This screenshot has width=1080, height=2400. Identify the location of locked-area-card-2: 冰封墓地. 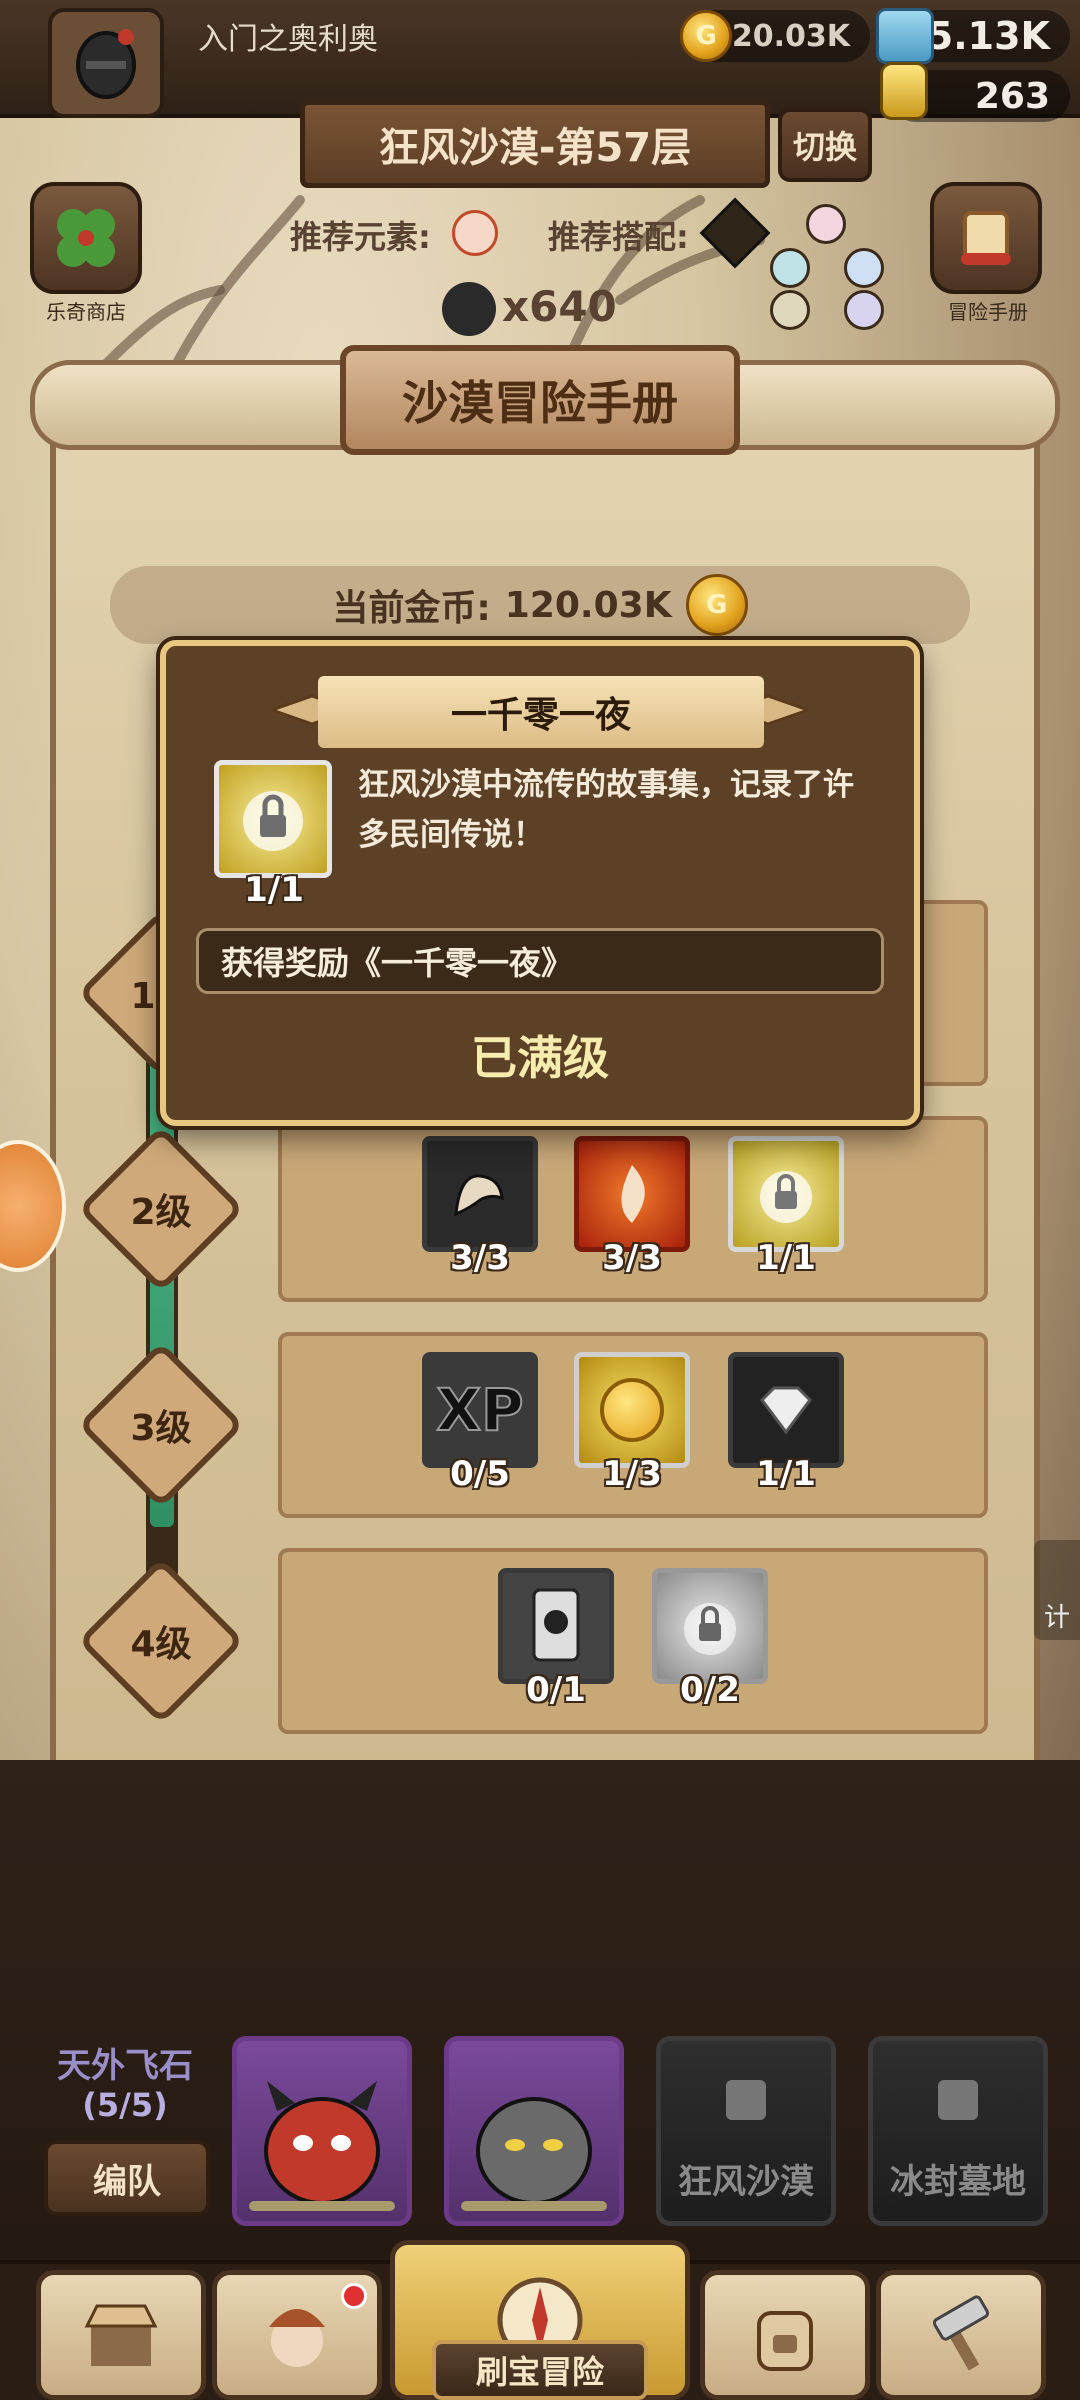
(958, 2131).